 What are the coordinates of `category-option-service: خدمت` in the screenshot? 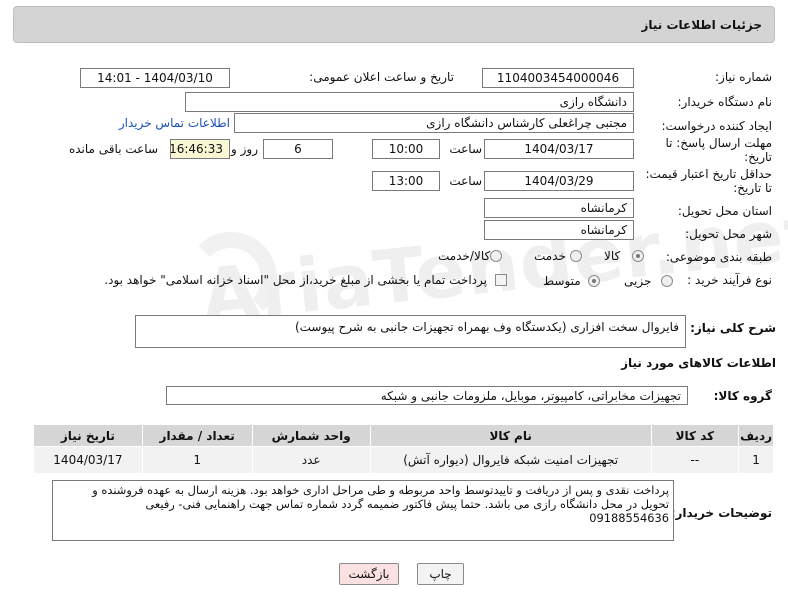 It's located at (550, 256).